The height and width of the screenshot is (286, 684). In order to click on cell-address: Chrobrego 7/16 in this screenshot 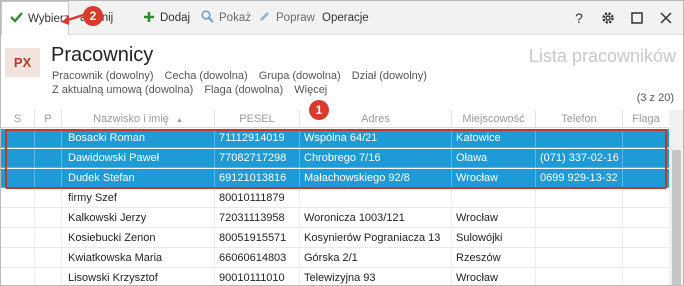, I will do `click(375, 158)`.